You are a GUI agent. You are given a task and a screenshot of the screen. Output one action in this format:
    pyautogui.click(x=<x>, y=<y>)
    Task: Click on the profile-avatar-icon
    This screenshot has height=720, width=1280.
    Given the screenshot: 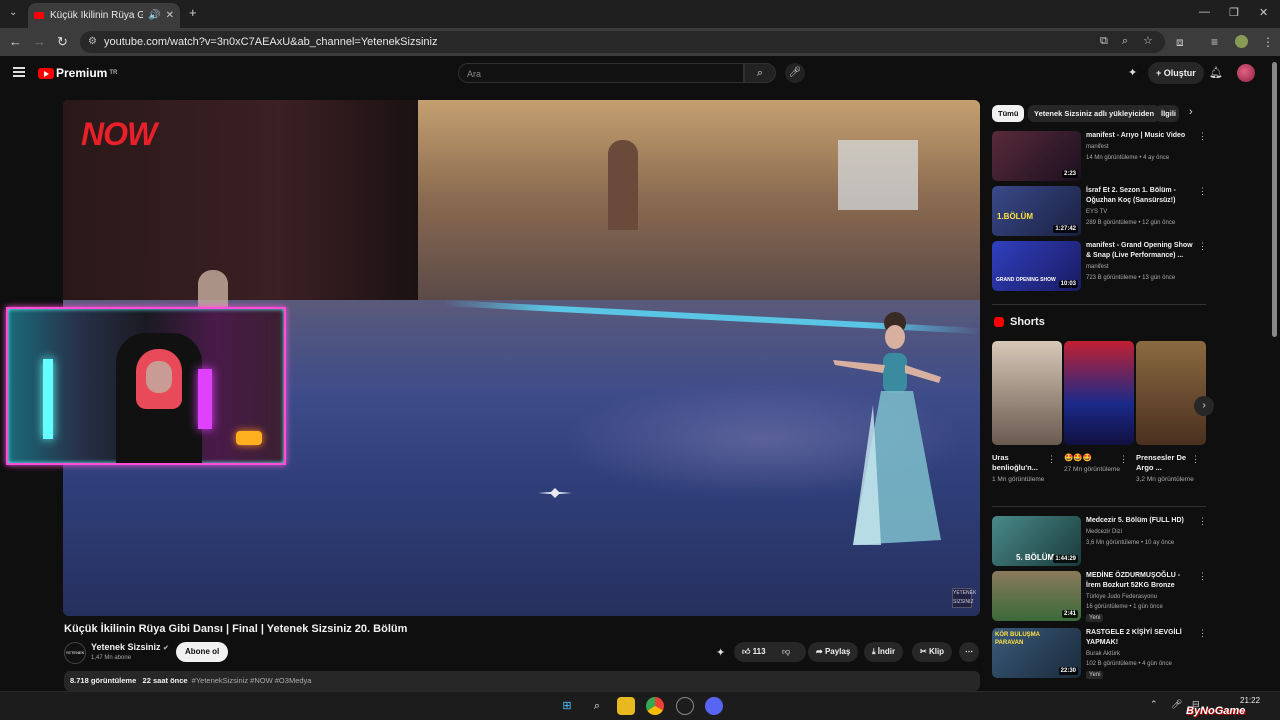 What is the action you would take?
    pyautogui.click(x=1241, y=41)
    